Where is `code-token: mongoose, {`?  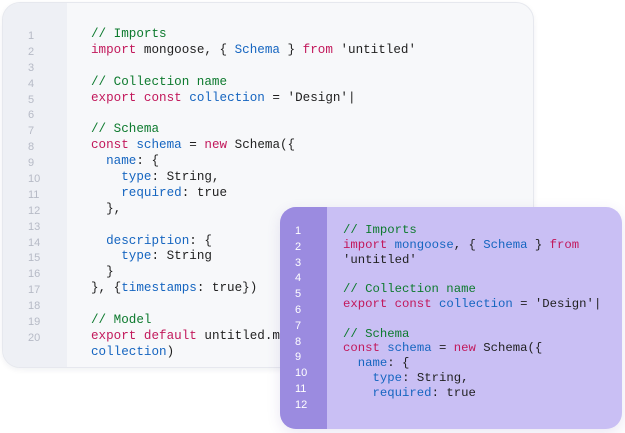 code-token: mongoose, { is located at coordinates (185, 49).